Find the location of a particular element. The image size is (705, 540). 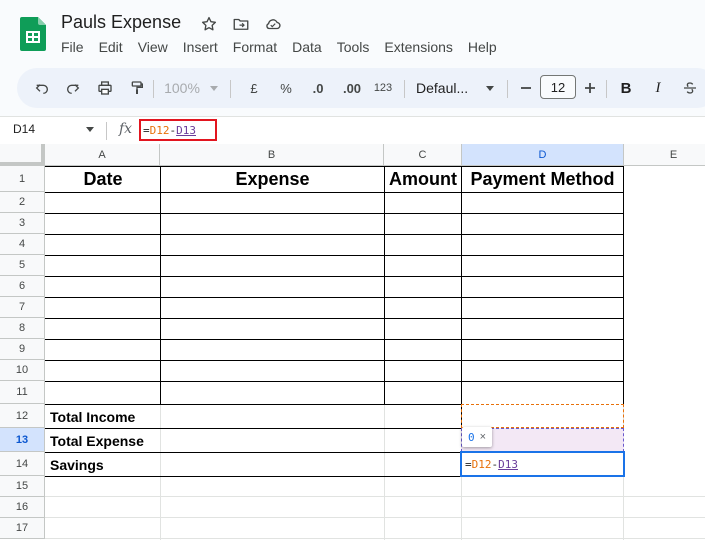

menu-data: Data is located at coordinates (307, 47).